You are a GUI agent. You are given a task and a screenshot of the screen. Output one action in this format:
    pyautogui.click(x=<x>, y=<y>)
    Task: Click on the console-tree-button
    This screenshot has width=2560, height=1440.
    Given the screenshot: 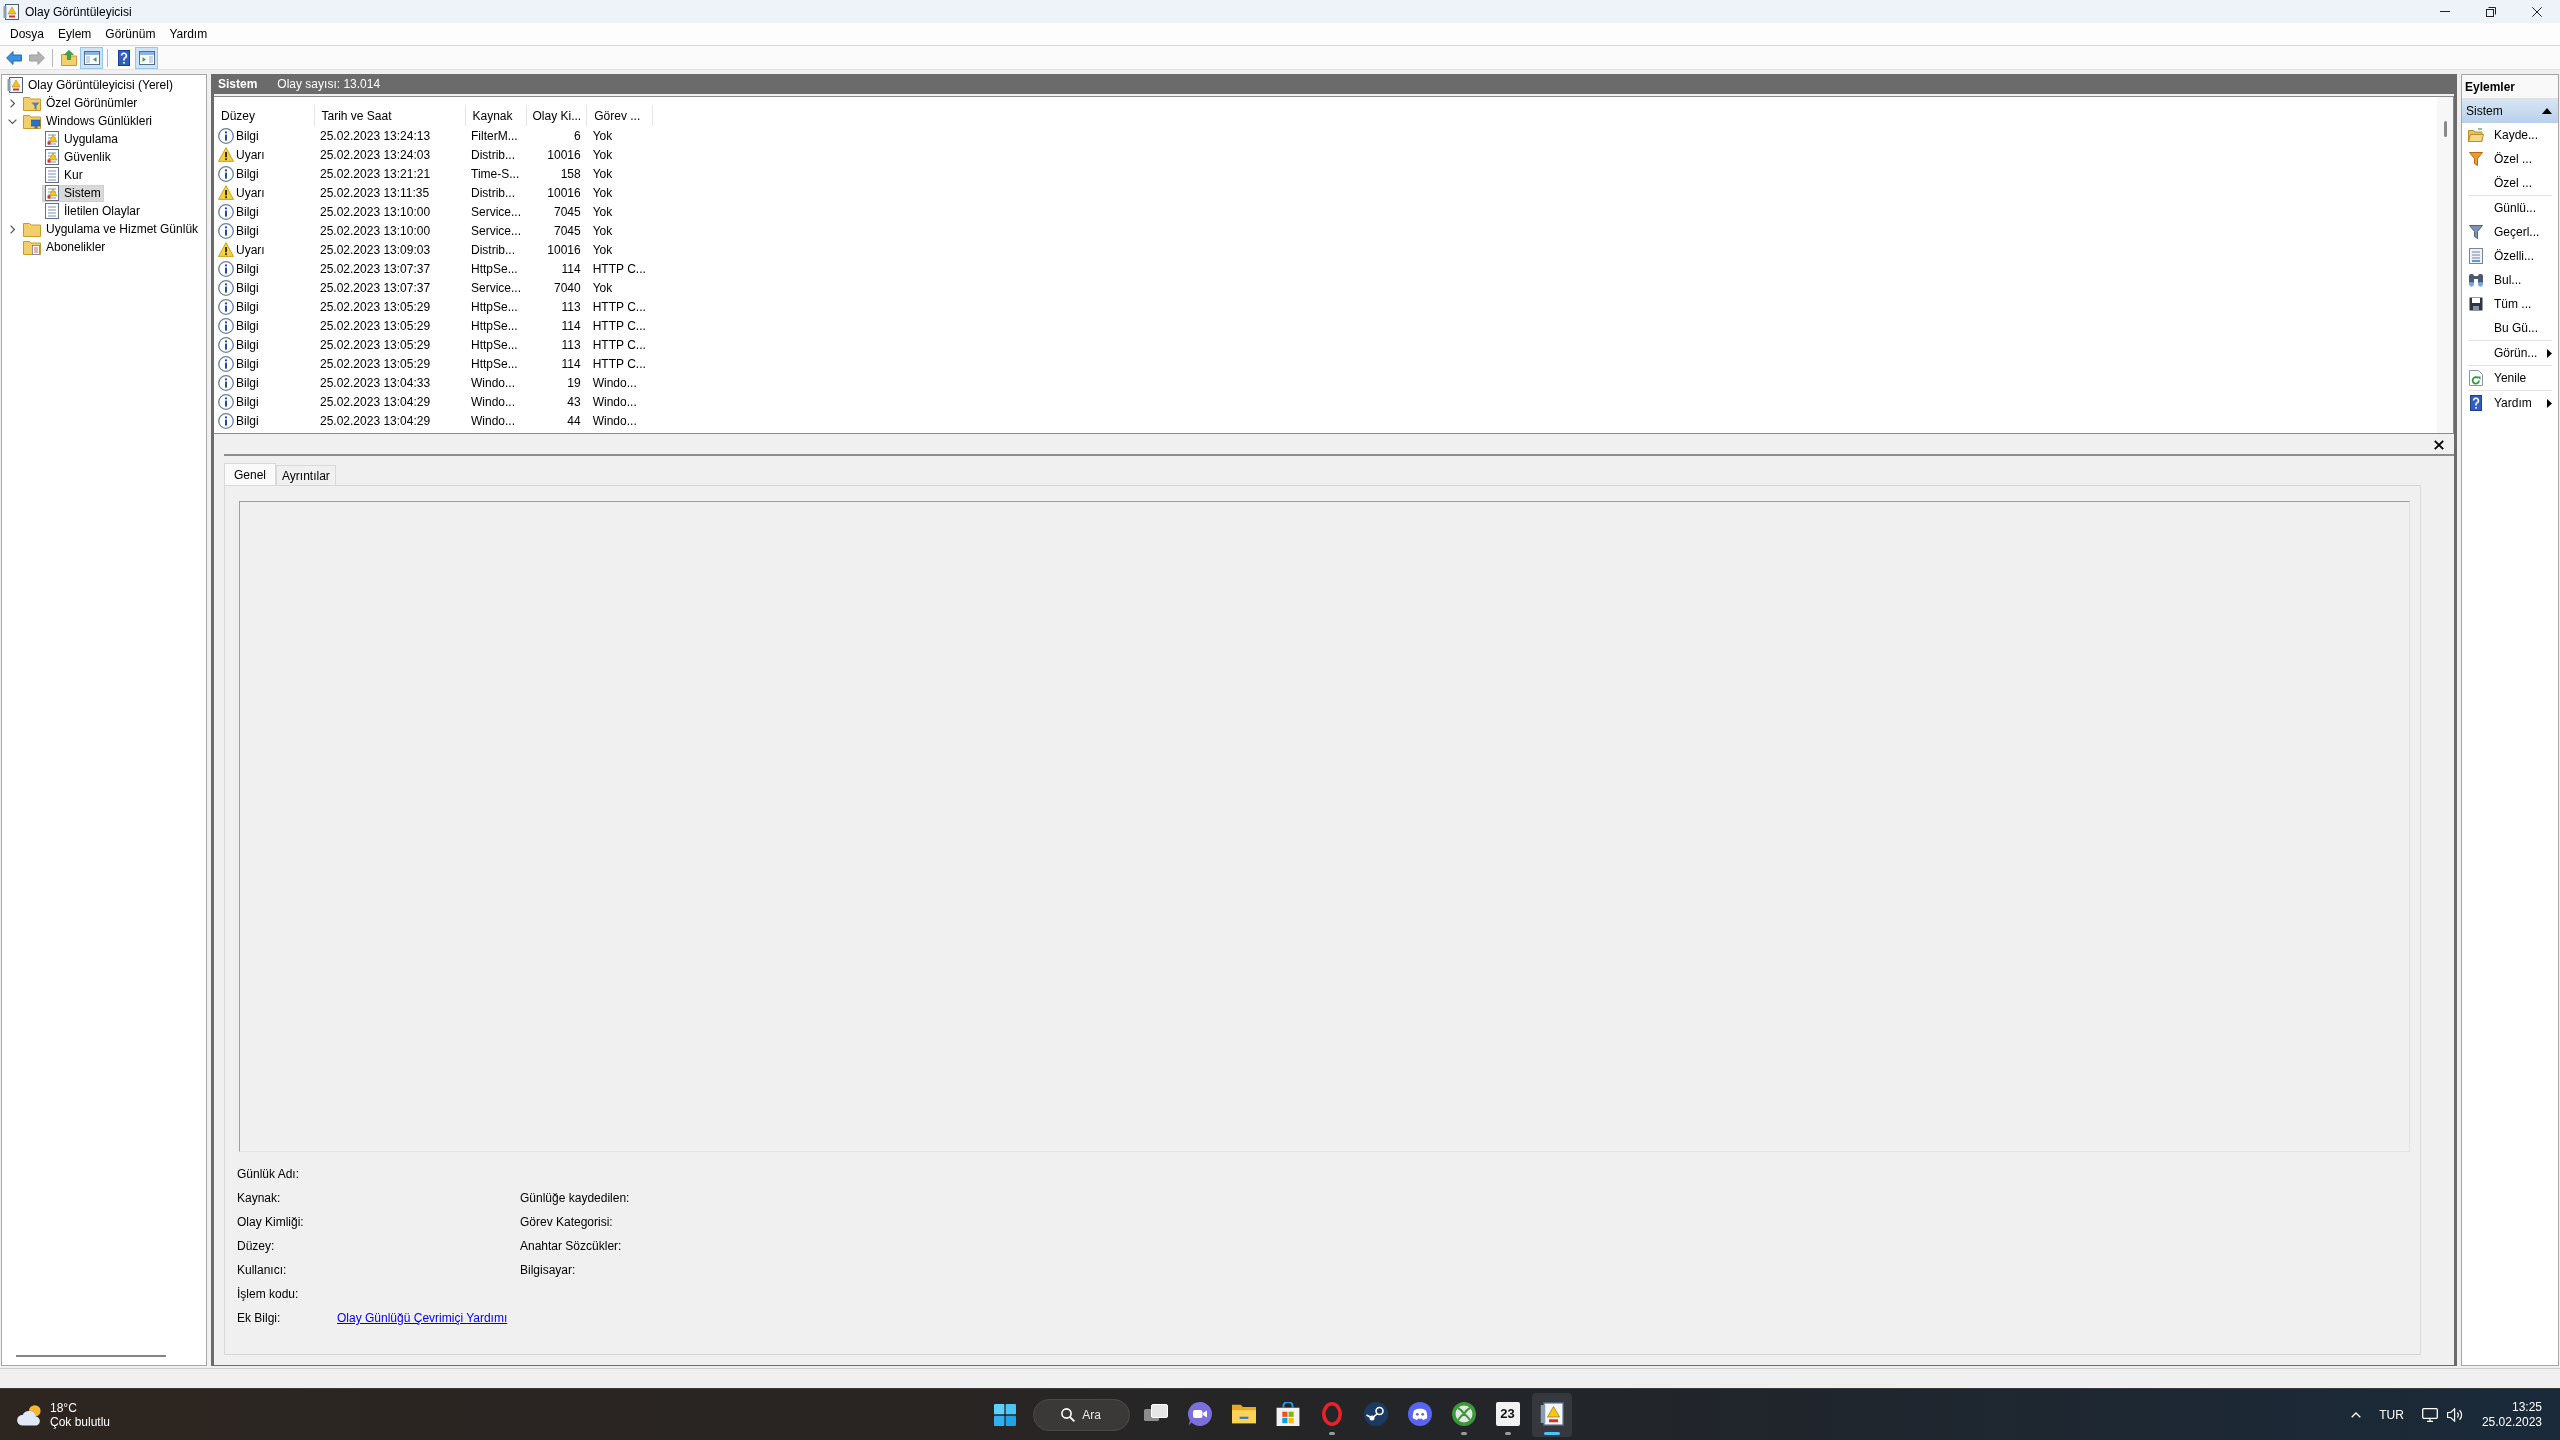 What is the action you would take?
    pyautogui.click(x=91, y=57)
    